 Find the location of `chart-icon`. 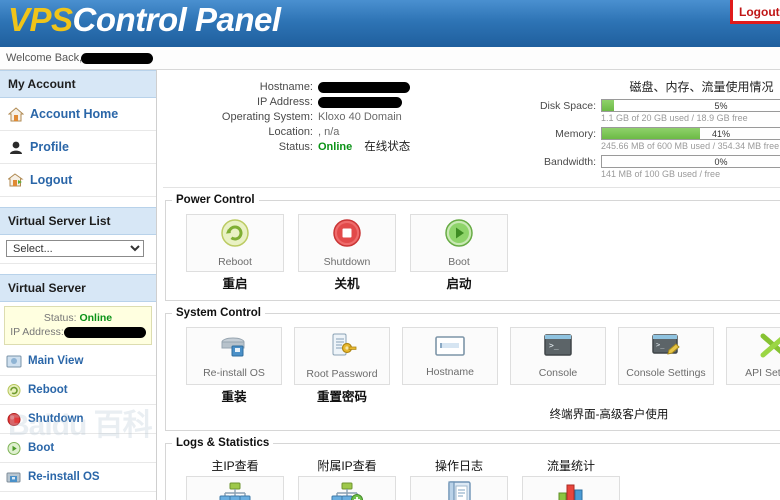

chart-icon is located at coordinates (571, 491).